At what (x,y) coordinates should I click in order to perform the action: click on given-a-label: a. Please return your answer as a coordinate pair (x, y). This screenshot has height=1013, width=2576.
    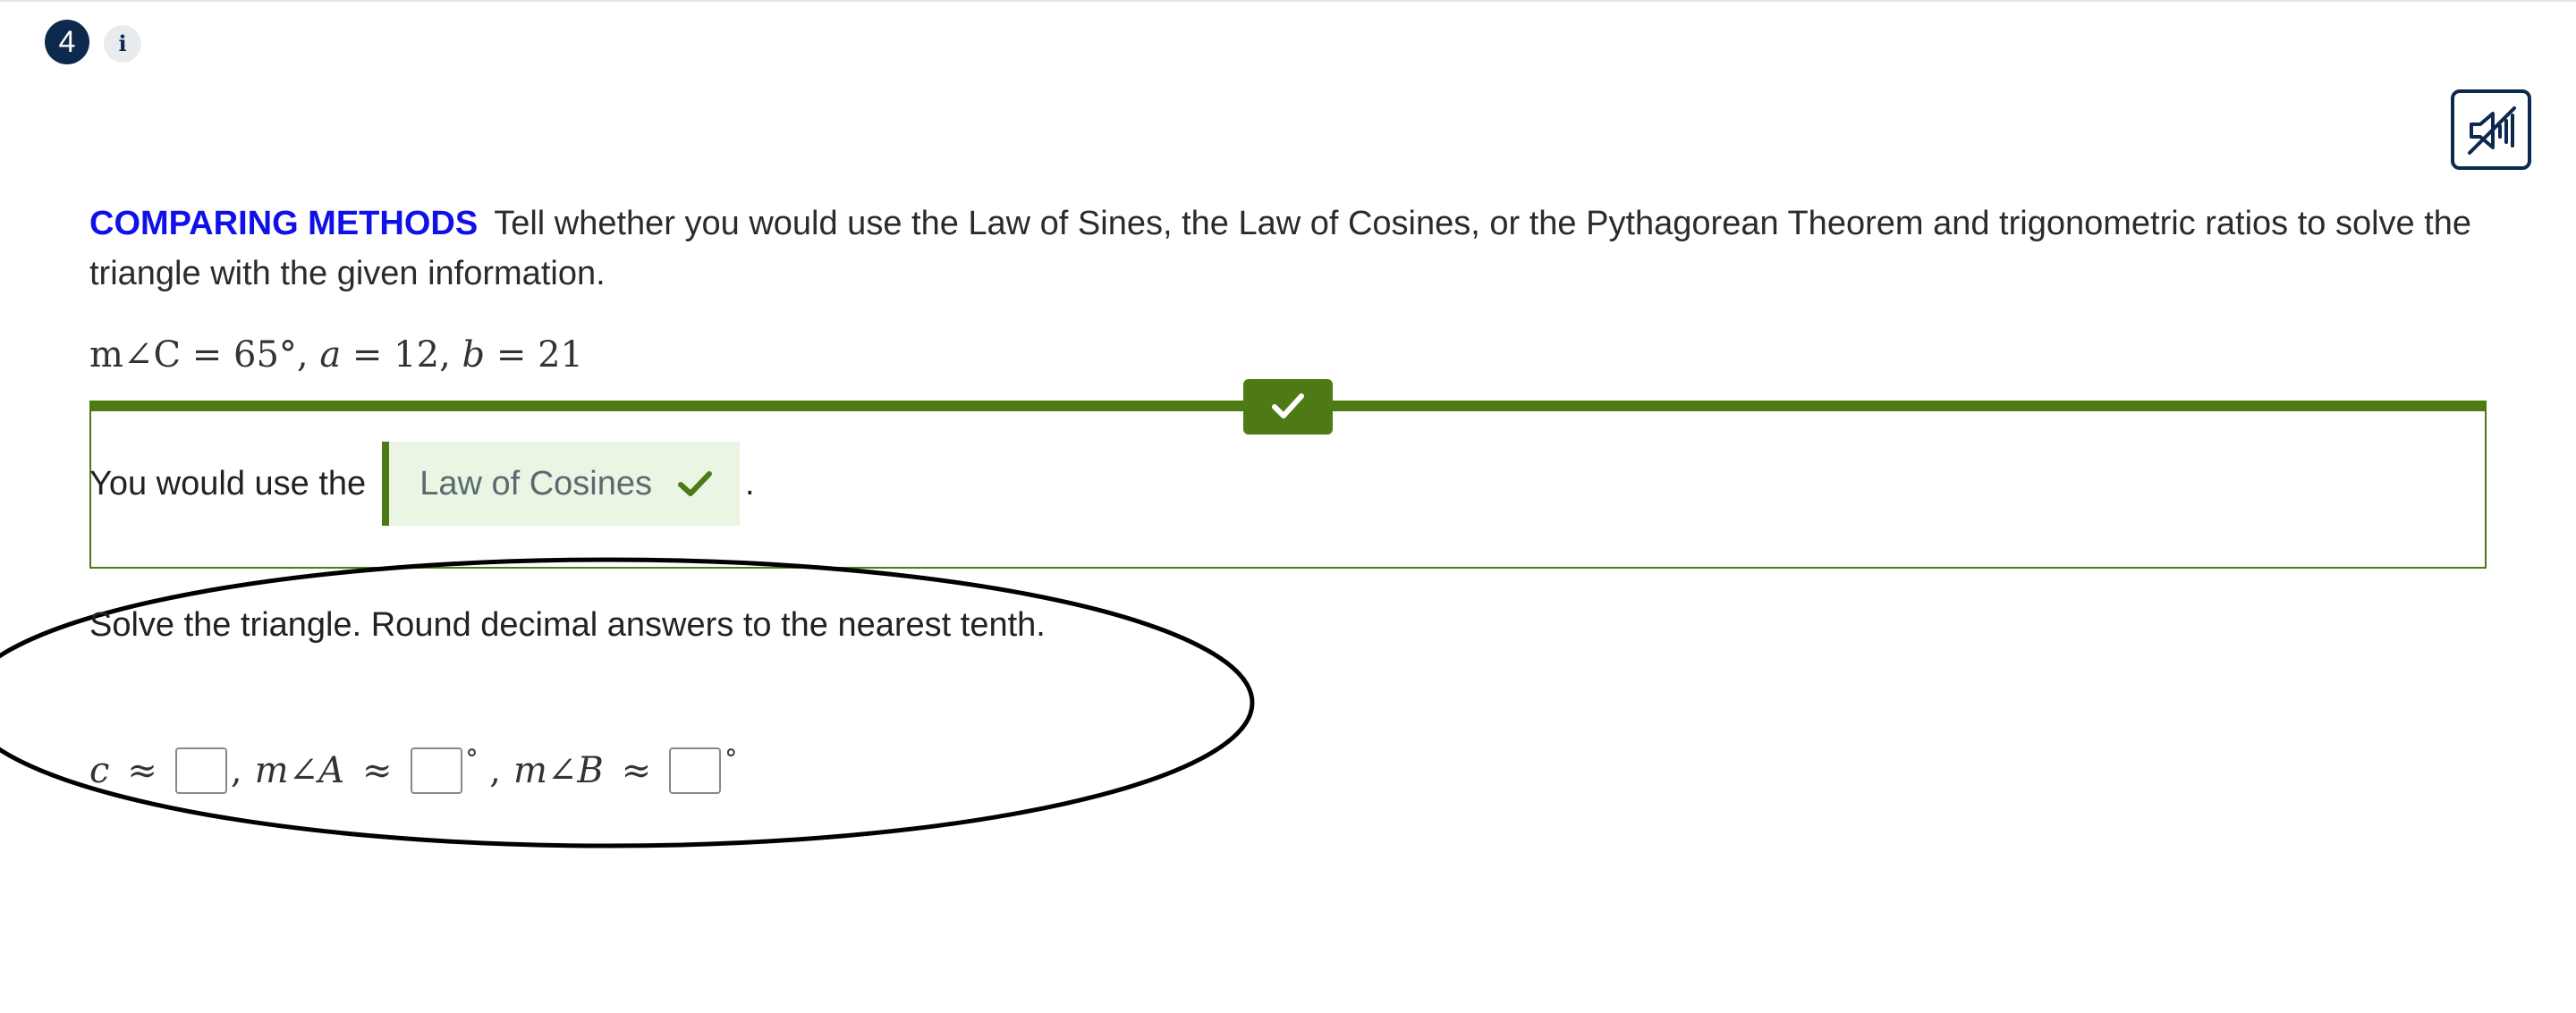
    Looking at the image, I should click on (330, 355).